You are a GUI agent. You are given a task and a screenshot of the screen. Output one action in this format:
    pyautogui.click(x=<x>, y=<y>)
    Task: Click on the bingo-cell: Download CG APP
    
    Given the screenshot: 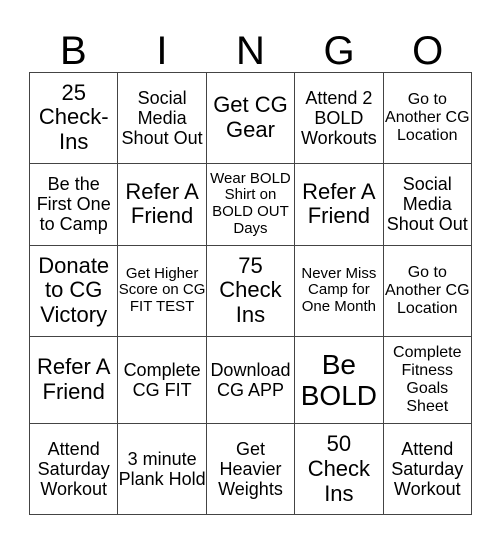 What is the action you would take?
    pyautogui.click(x=250, y=380)
    